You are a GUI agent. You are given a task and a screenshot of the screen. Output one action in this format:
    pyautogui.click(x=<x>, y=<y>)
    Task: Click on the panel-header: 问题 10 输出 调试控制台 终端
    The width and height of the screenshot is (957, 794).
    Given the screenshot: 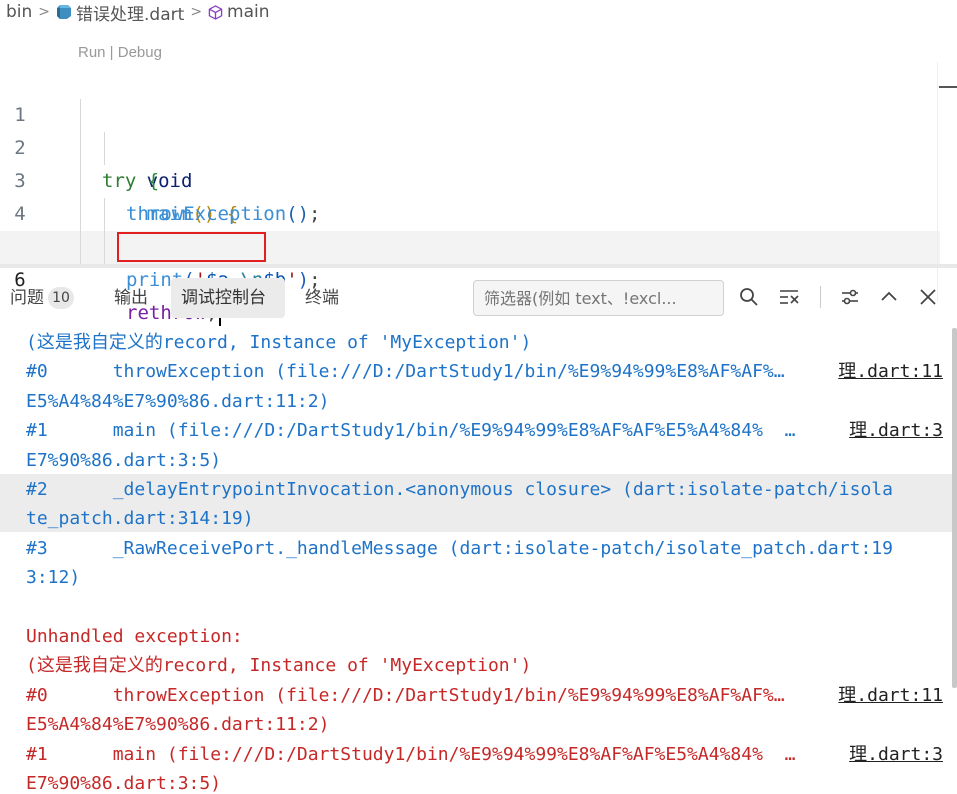 What is the action you would take?
    pyautogui.click(x=478, y=297)
    